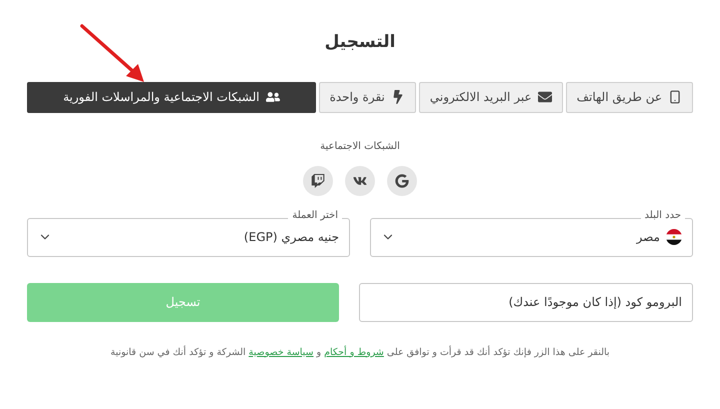 This screenshot has height=409, width=720. Describe the element at coordinates (281, 352) in the screenshot. I see `privacy-link: سياسة خصوصية` at that location.